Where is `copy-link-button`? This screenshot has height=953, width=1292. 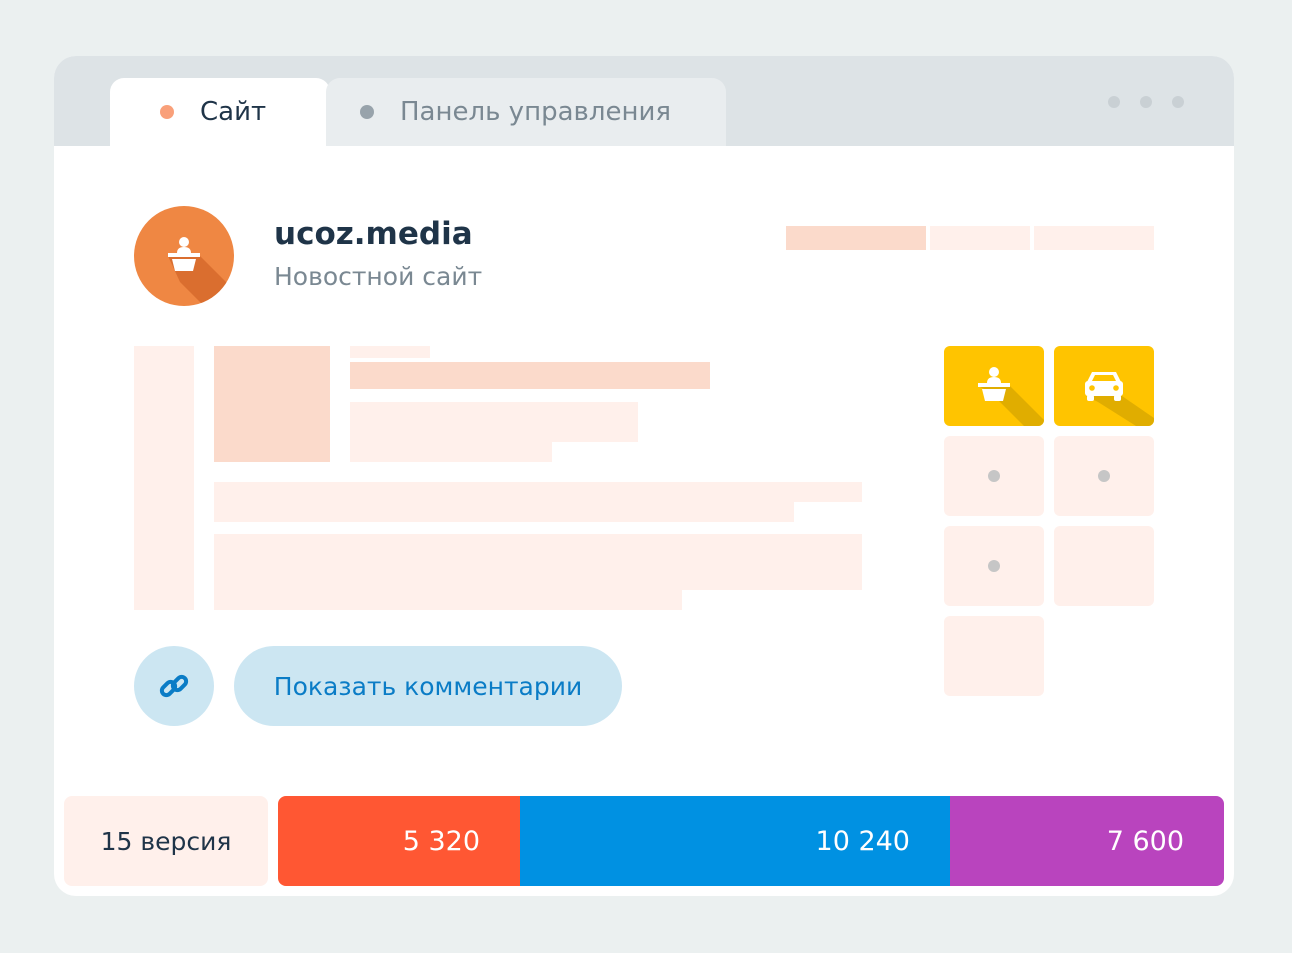
copy-link-button is located at coordinates (174, 686).